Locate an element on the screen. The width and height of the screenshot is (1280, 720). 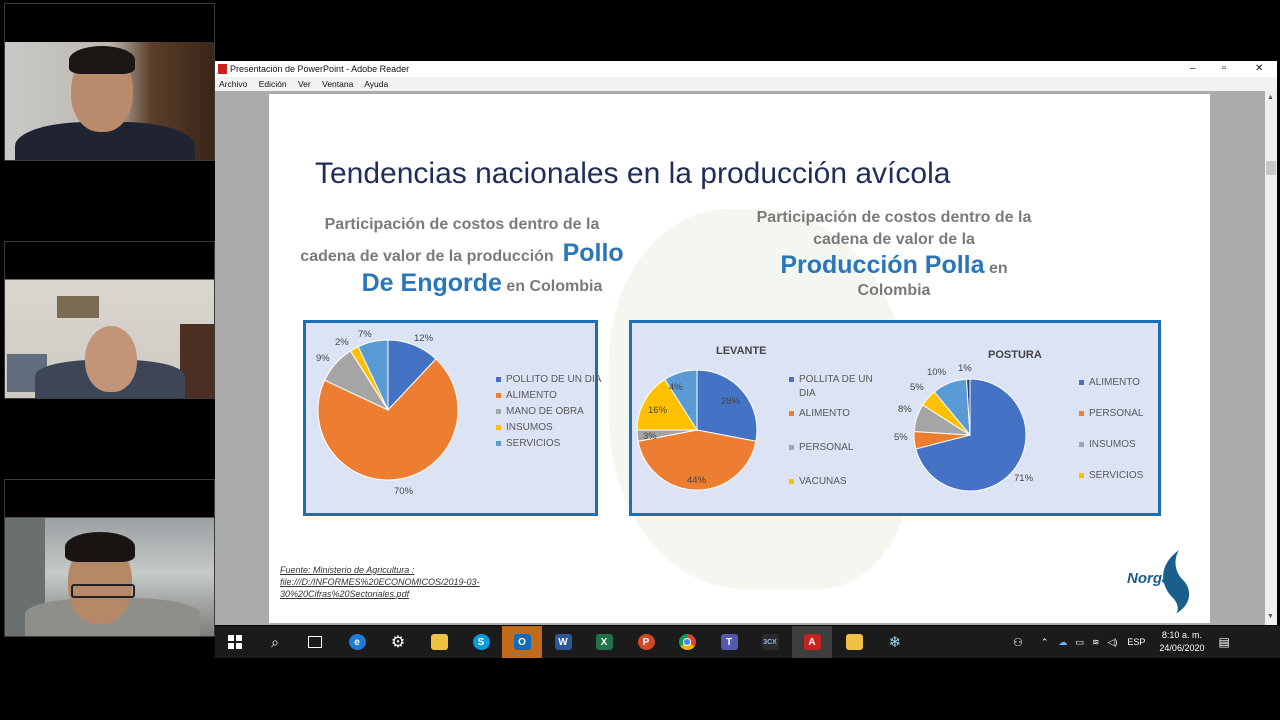
taskbar-powerpoint: P is located at coordinates (646, 642).